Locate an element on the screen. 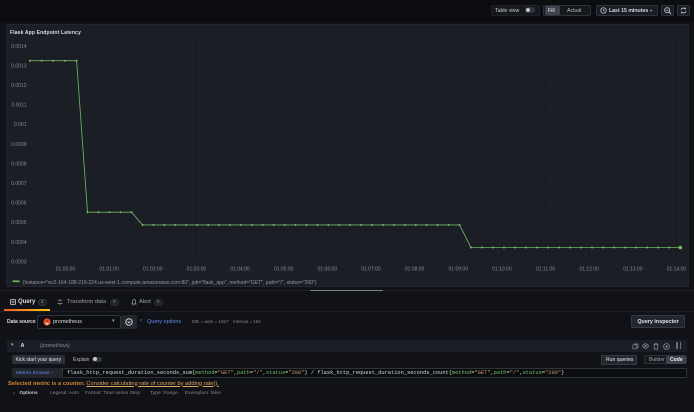 The height and width of the screenshot is (412, 694). svg-text: 0.0007 is located at coordinates (19, 184).